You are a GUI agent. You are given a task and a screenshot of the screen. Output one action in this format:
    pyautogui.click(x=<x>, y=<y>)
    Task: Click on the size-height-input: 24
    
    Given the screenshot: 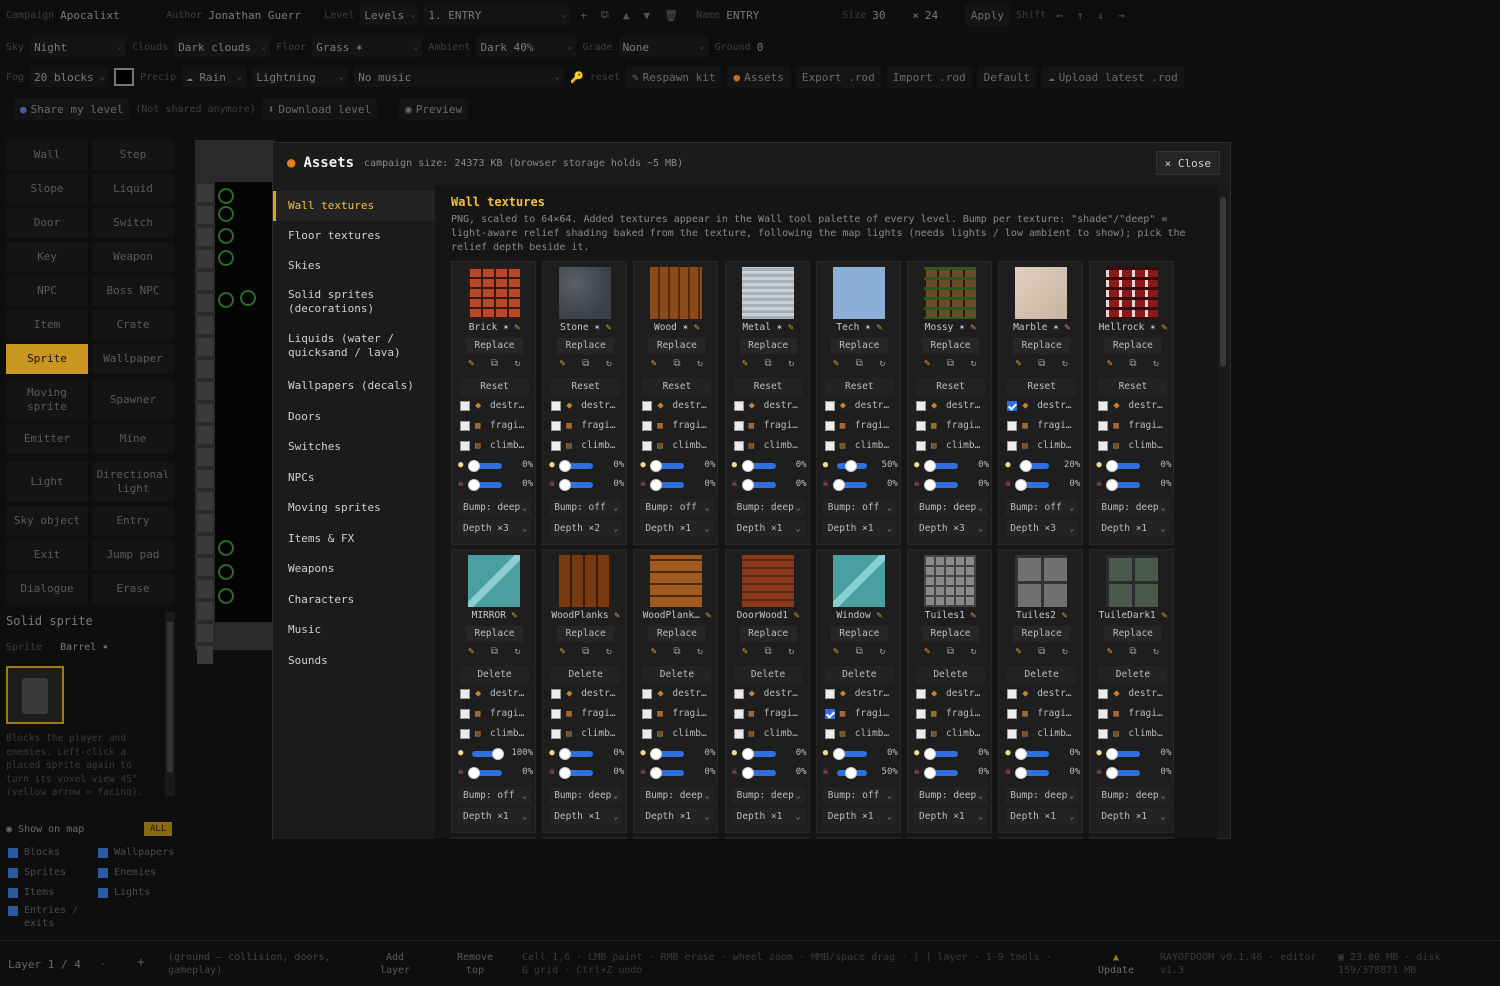 What is the action you would take?
    pyautogui.click(x=942, y=15)
    